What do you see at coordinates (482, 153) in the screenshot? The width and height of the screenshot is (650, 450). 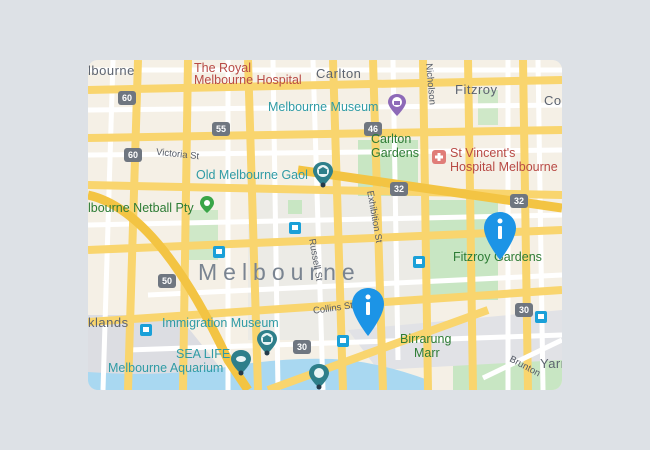 I see `place-label-st-vincents-line1: St Vincent's` at bounding box center [482, 153].